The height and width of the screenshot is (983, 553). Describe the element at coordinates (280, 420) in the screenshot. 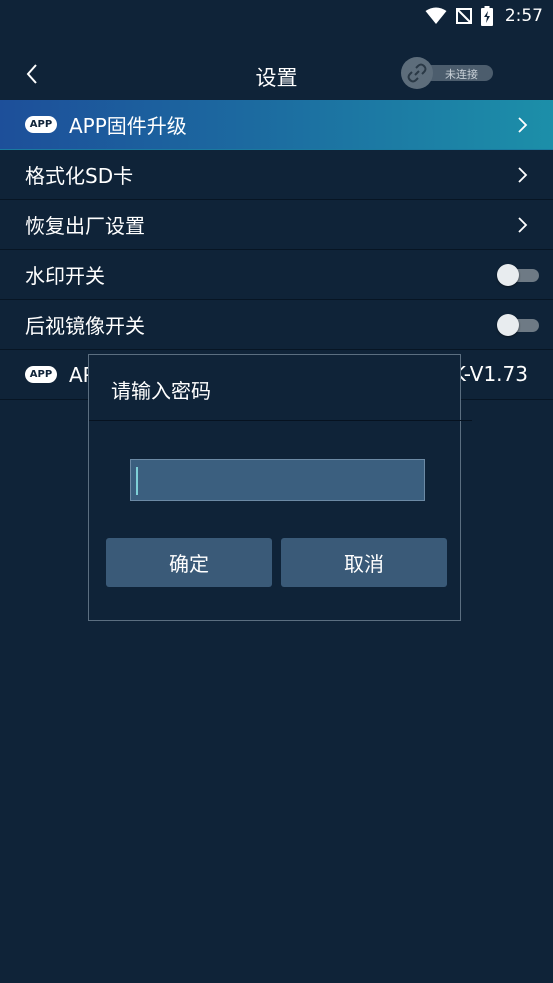

I see `dialog-divider` at that location.